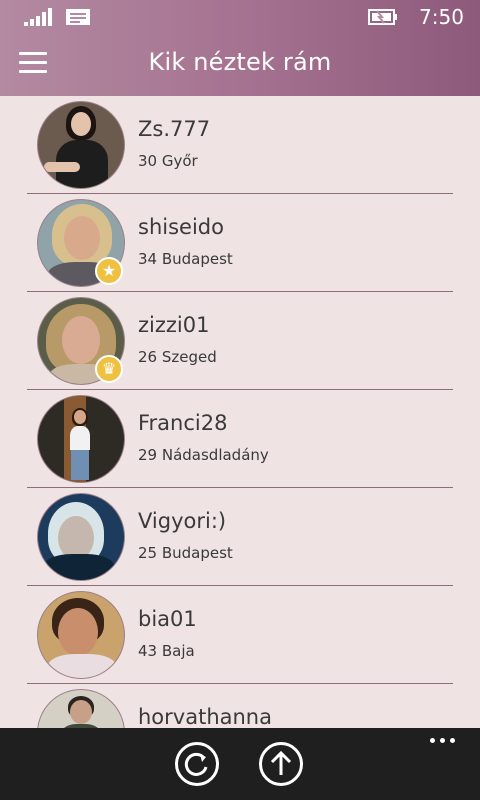 The height and width of the screenshot is (800, 480). I want to click on battery-charging-icon, so click(382, 17).